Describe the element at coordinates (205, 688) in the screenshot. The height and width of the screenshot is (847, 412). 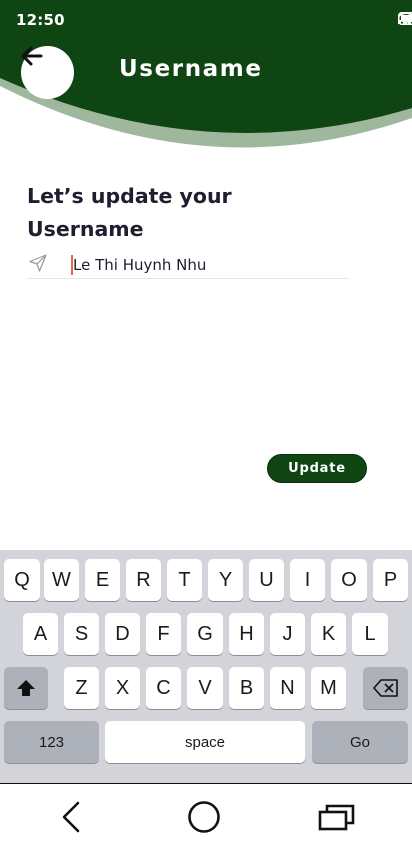
I see `key-v: V` at that location.